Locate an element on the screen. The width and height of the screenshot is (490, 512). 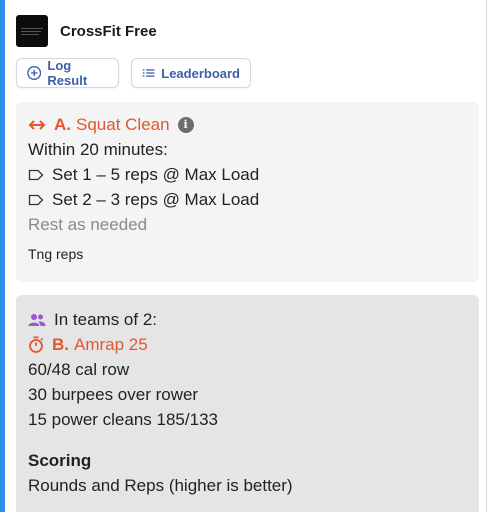
workout-a-letter: A. is located at coordinates (62, 124).